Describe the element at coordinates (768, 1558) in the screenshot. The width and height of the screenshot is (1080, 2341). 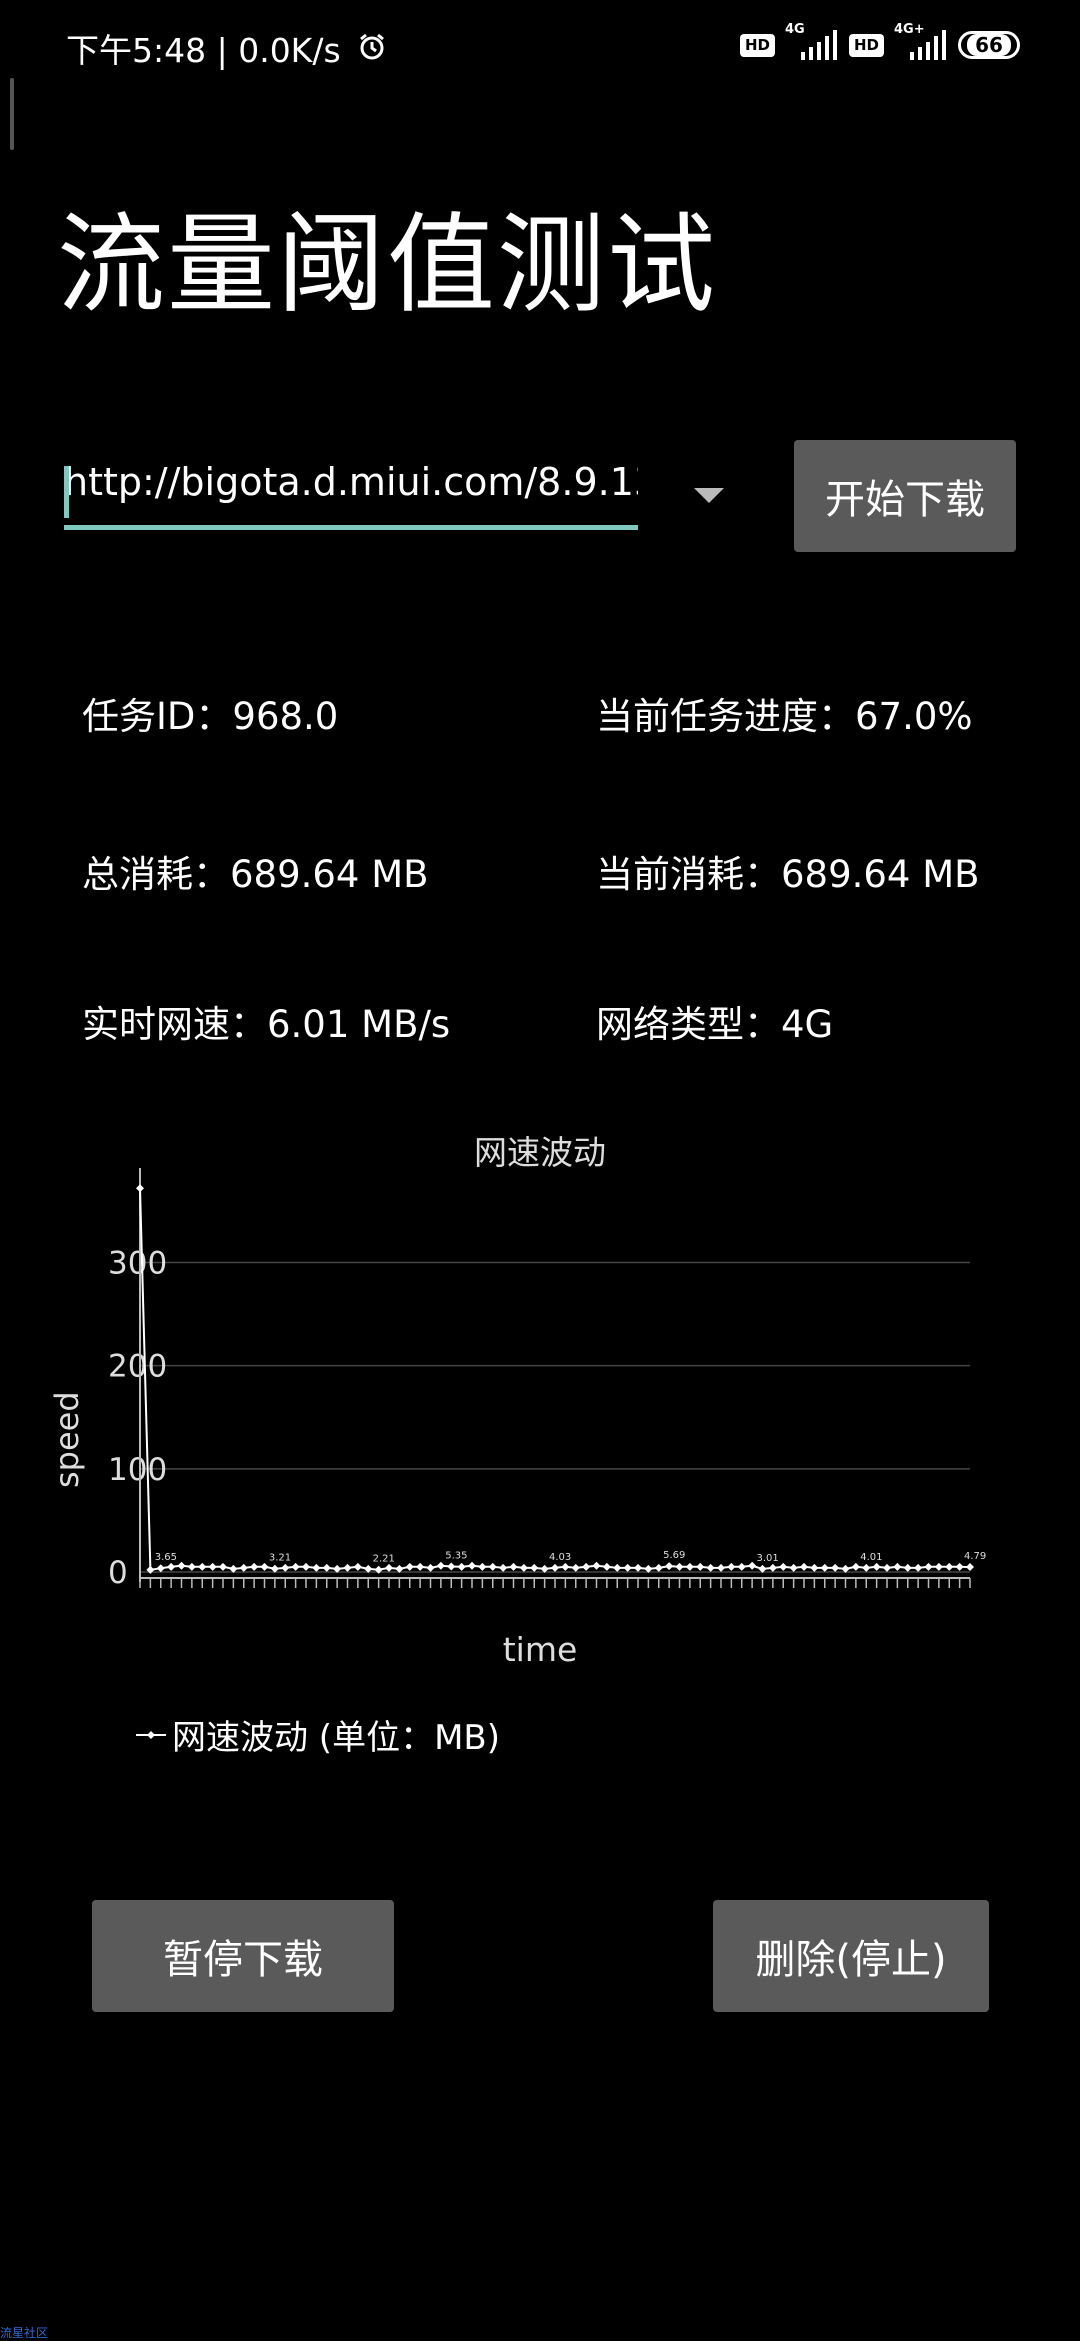
I see `chart-data-label: 3.01` at that location.